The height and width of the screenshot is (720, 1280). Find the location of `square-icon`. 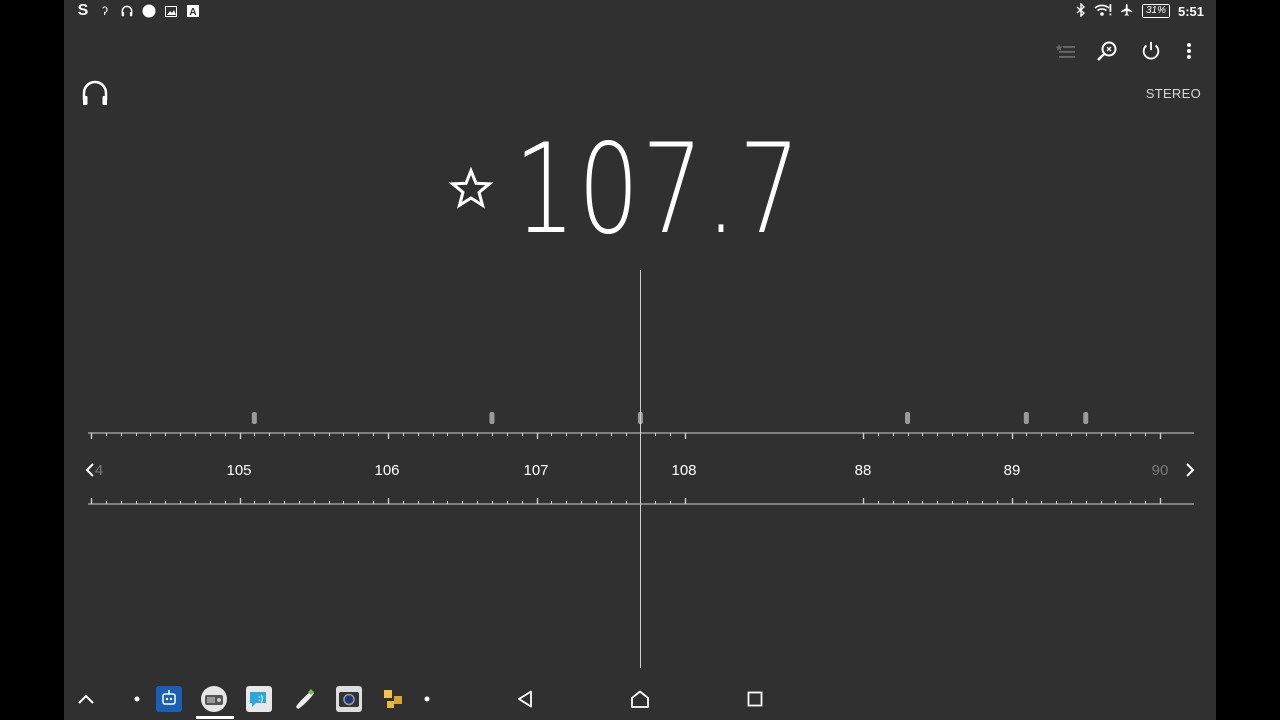

square-icon is located at coordinates (755, 699).